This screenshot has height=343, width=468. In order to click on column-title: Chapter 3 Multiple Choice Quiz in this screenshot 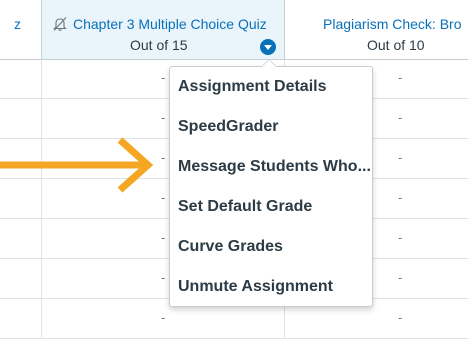, I will do `click(159, 24)`.